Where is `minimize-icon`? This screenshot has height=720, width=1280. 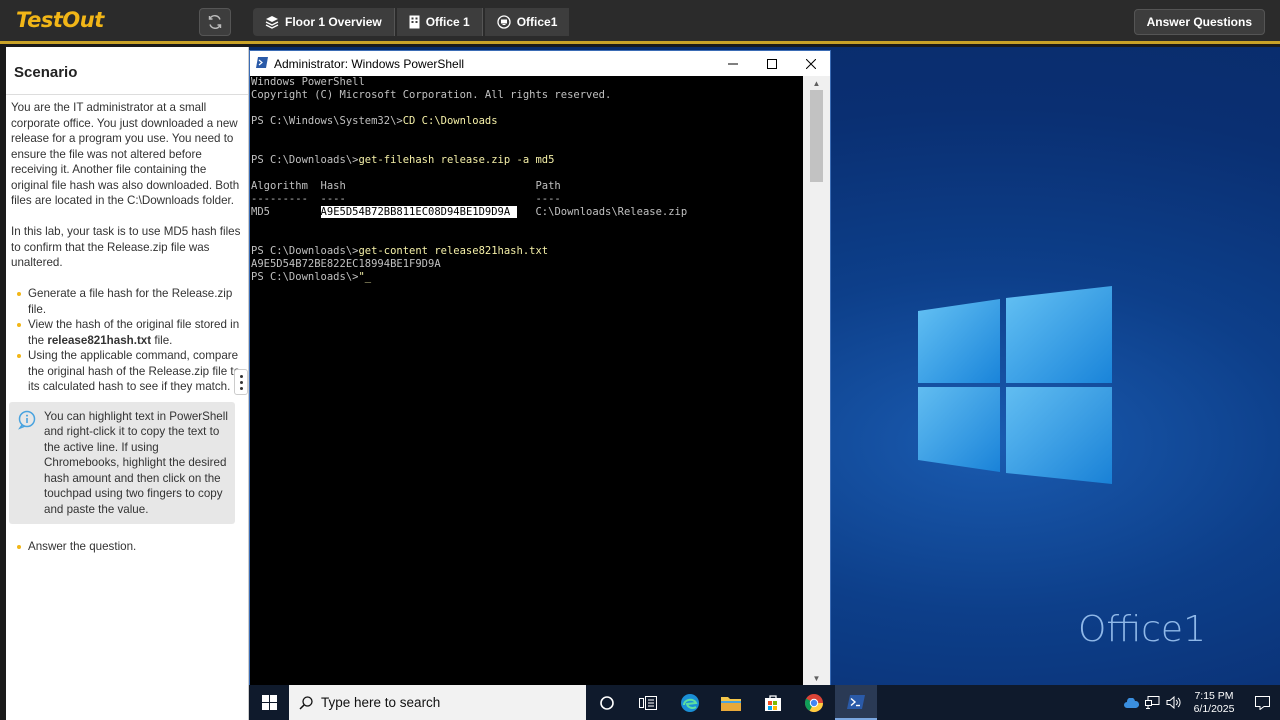 minimize-icon is located at coordinates (732, 63).